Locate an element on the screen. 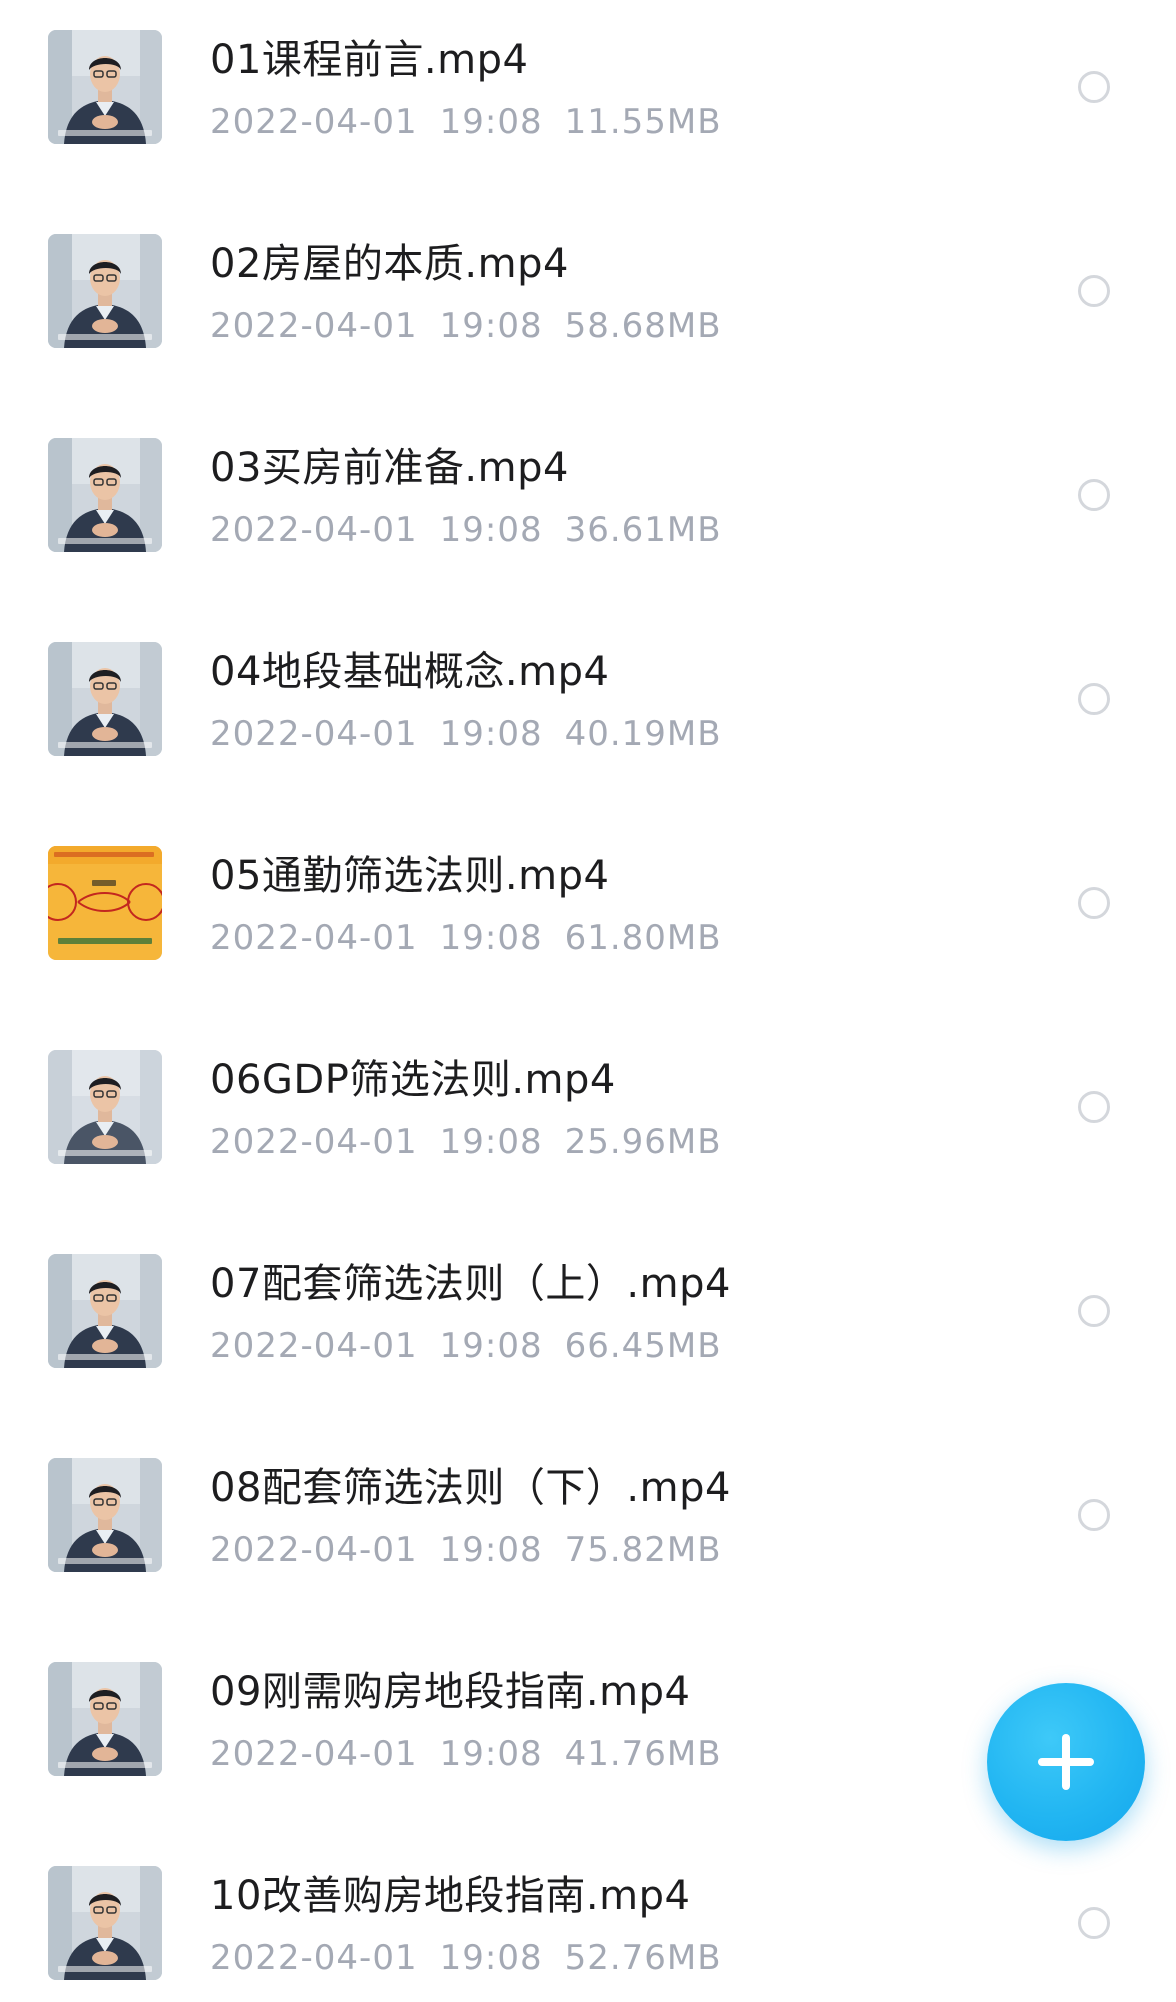 This screenshot has width=1176, height=2002. file-size: 25.96MB is located at coordinates (643, 1142).